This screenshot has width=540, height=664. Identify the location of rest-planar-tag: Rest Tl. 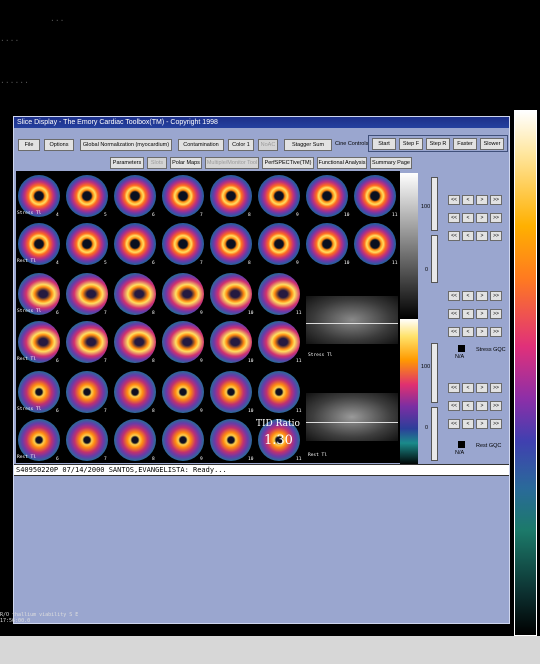
(317, 455).